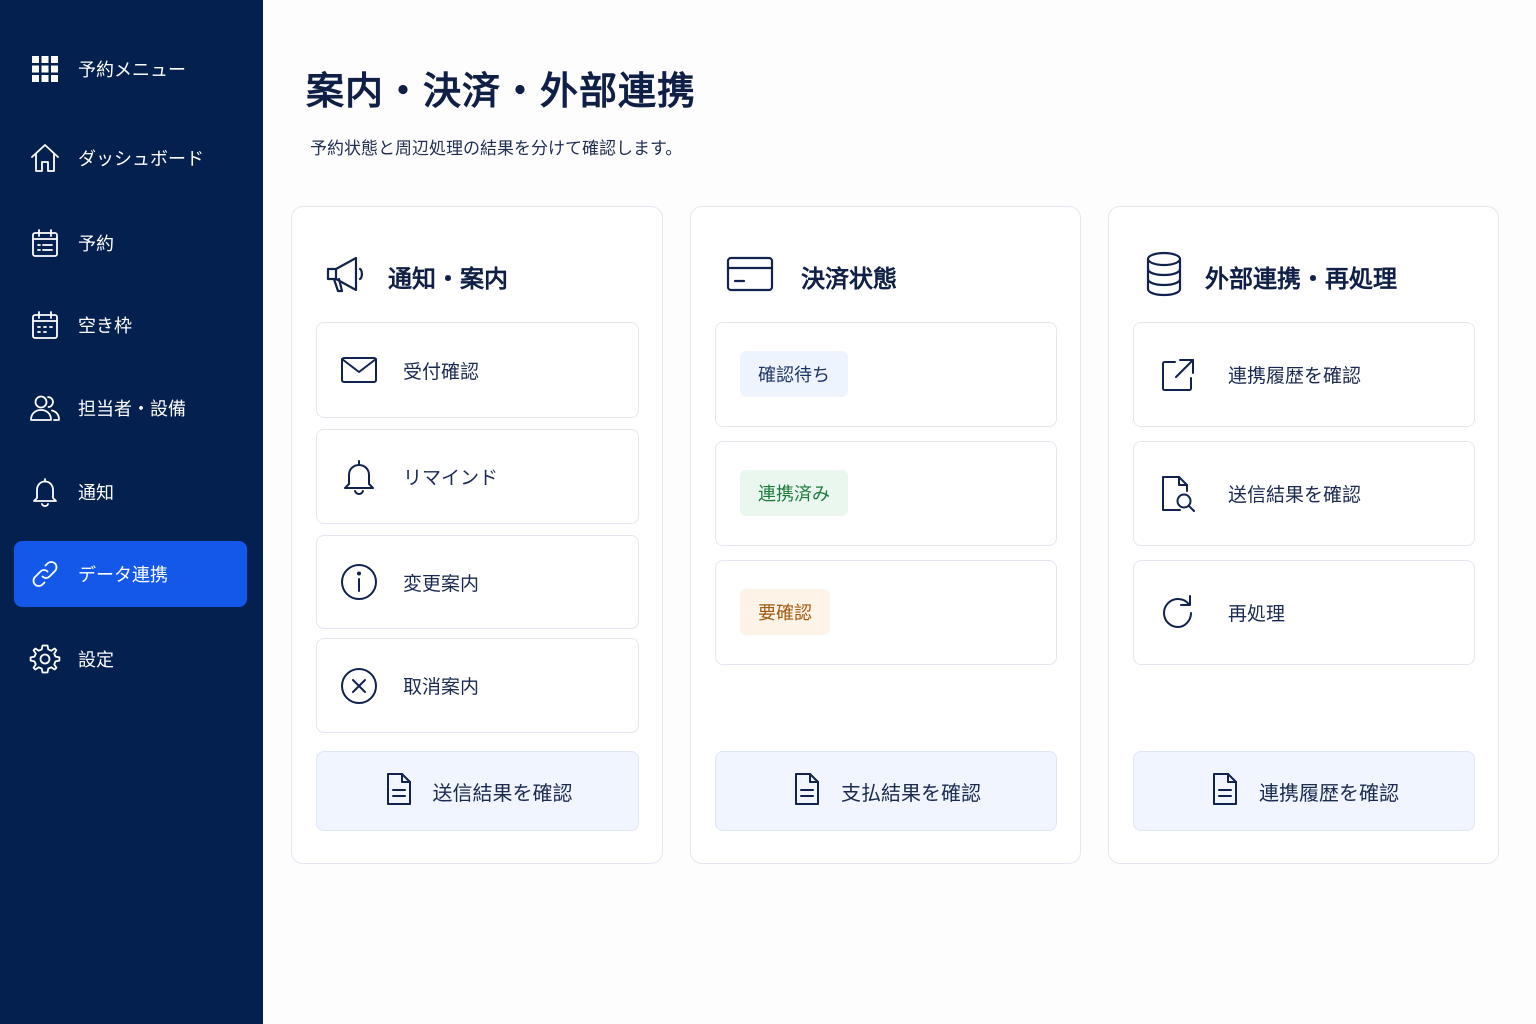 The height and width of the screenshot is (1024, 1536). I want to click on sidebar-item-label: 予約メニュー, so click(132, 70).